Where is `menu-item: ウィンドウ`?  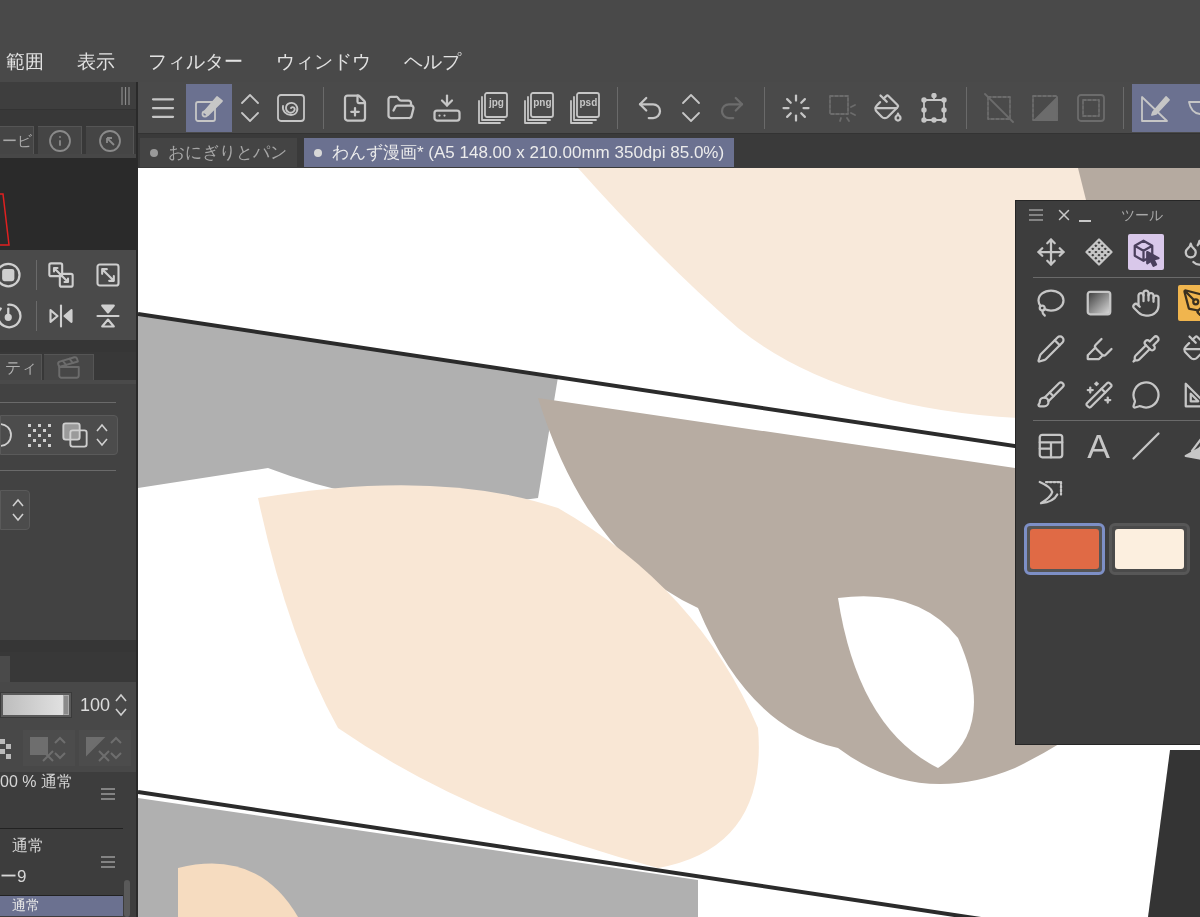 menu-item: ウィンドウ is located at coordinates (323, 61).